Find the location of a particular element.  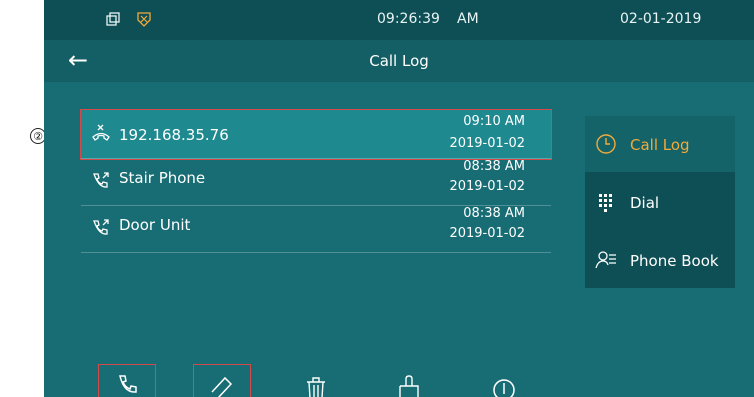

side-item-dial: Dial is located at coordinates (660, 202).